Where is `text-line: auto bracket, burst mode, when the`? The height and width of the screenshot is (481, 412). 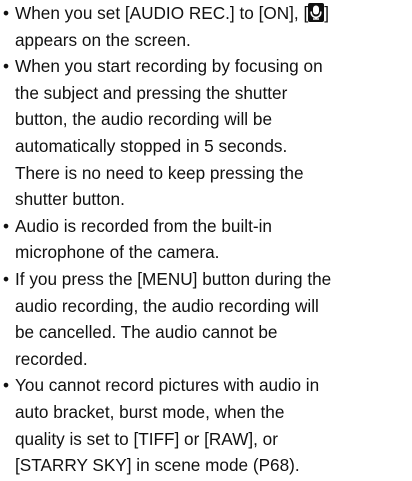 text-line: auto bracket, burst mode, when the is located at coordinates (150, 411).